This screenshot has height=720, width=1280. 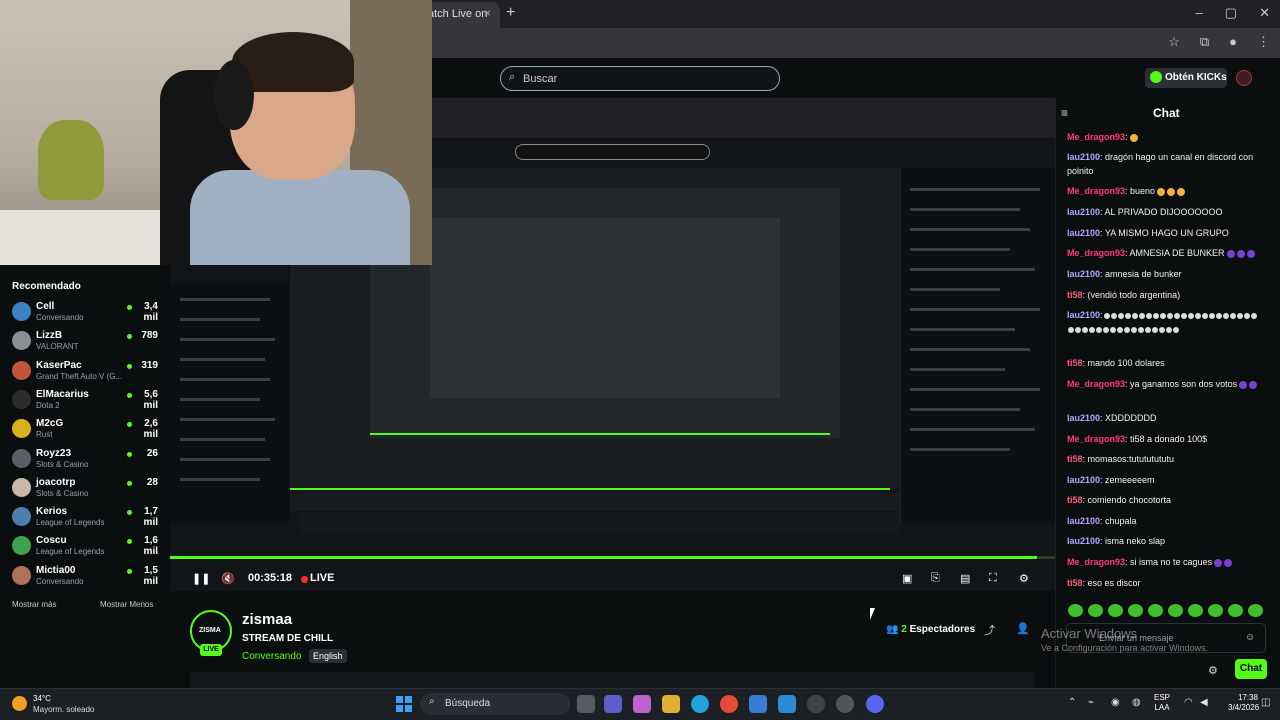 I want to click on follow-icon: 👤, so click(x=1023, y=628).